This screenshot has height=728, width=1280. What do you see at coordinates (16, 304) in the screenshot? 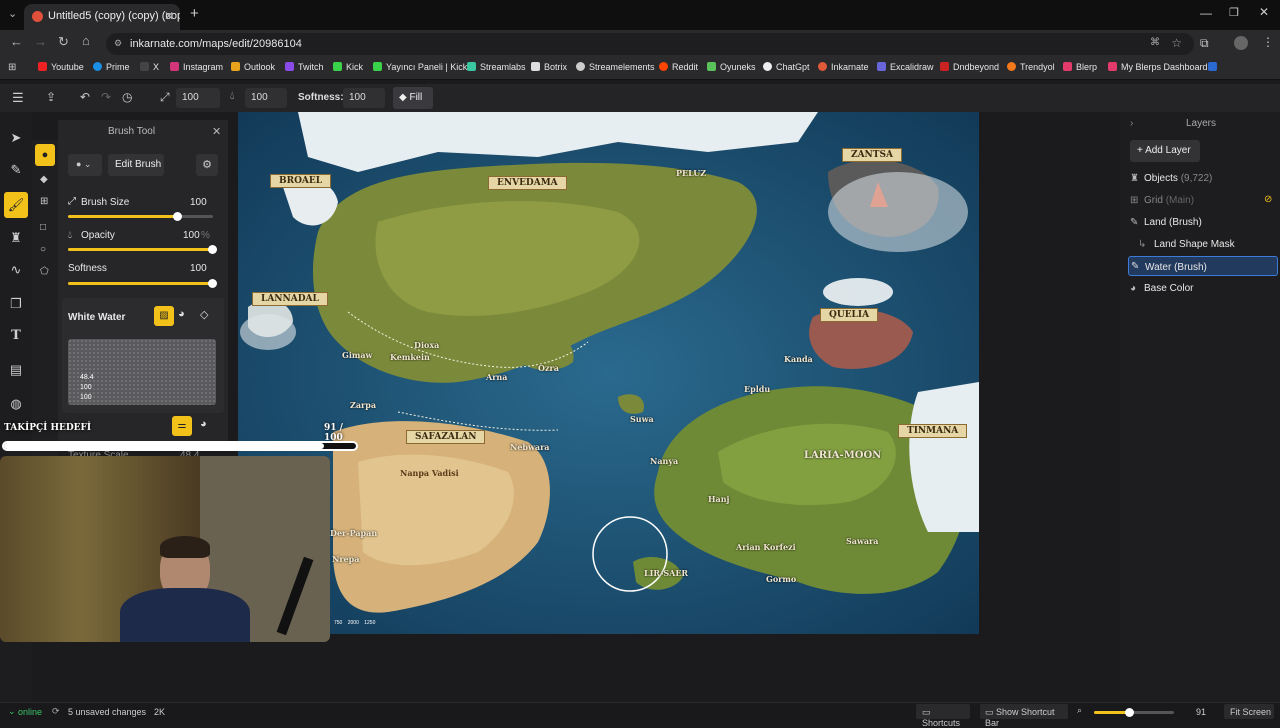
I see `shapes-icon: ❐` at bounding box center [16, 304].